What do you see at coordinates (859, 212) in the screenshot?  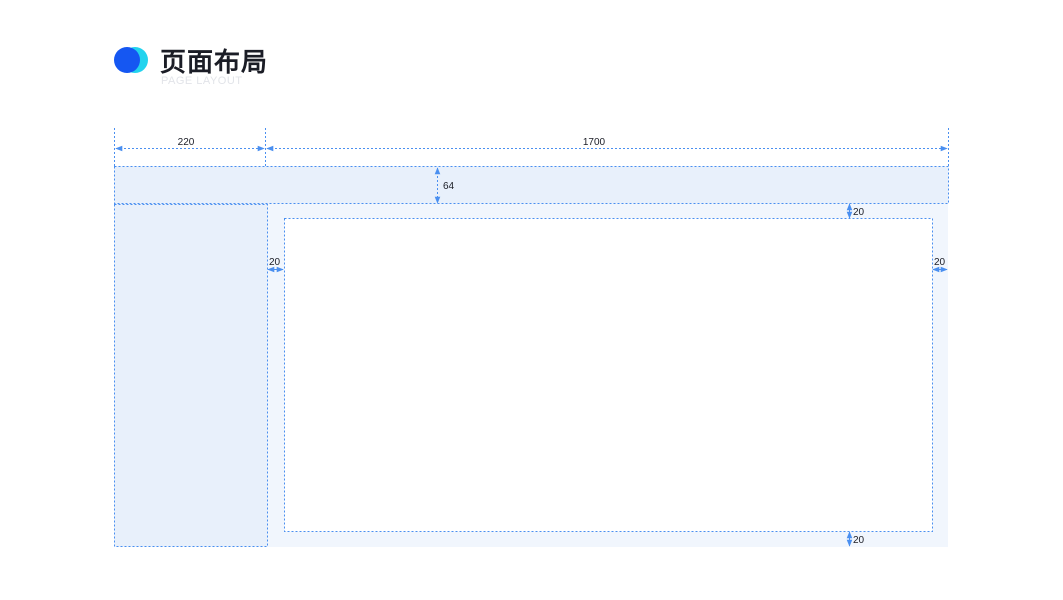 I see `padding-top-label: 20` at bounding box center [859, 212].